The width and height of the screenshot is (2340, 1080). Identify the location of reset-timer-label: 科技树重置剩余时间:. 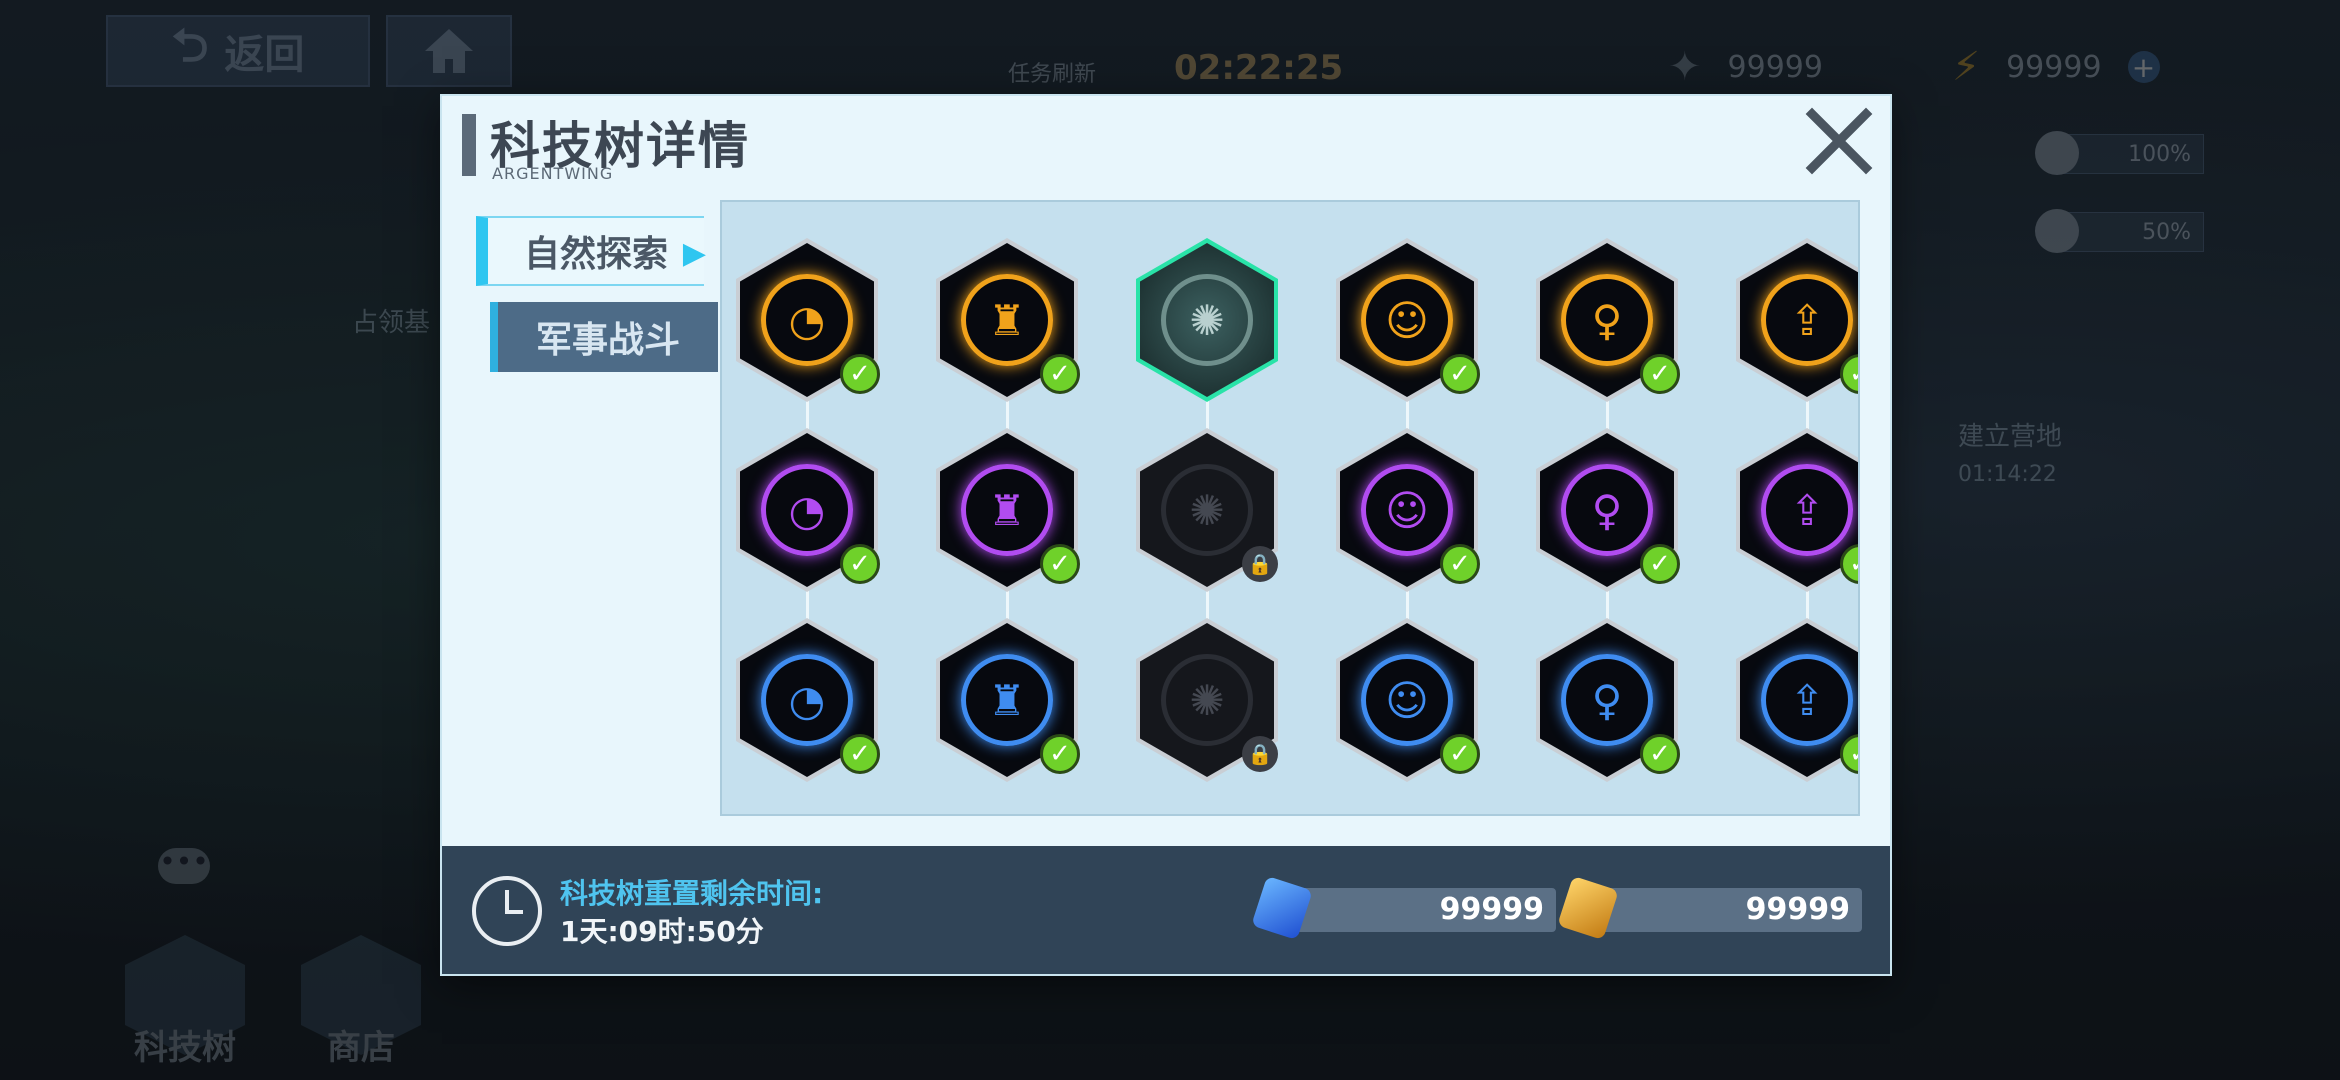
(692, 893).